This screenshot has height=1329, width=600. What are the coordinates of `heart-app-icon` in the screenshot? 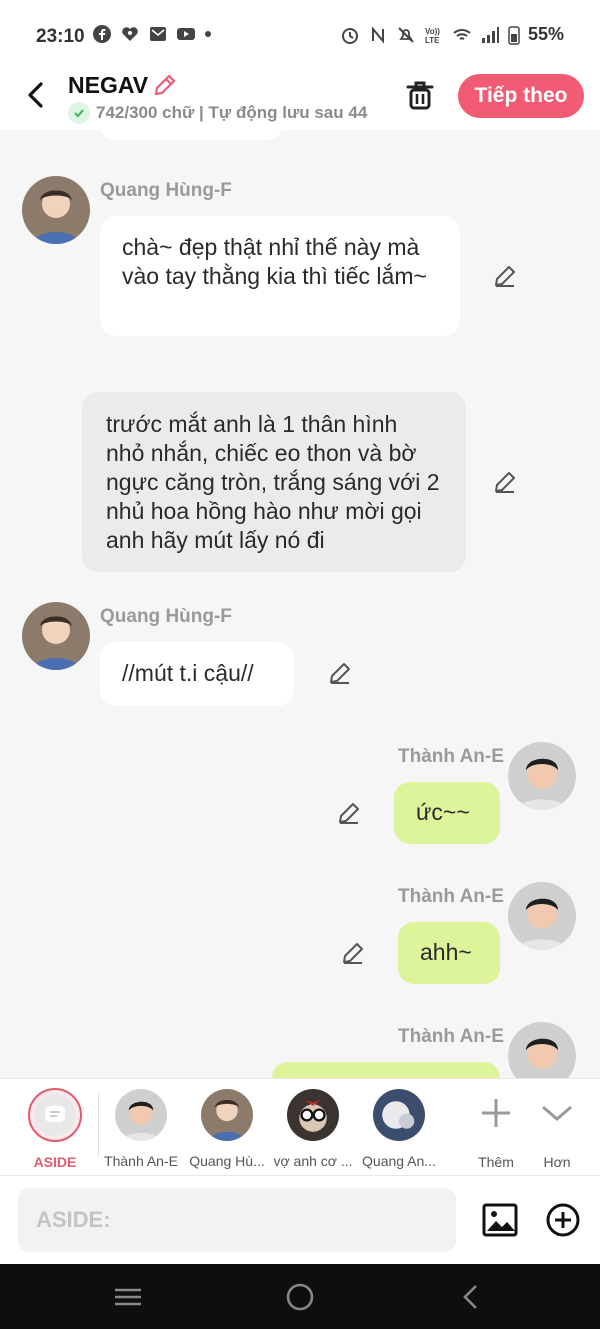 It's located at (130, 34).